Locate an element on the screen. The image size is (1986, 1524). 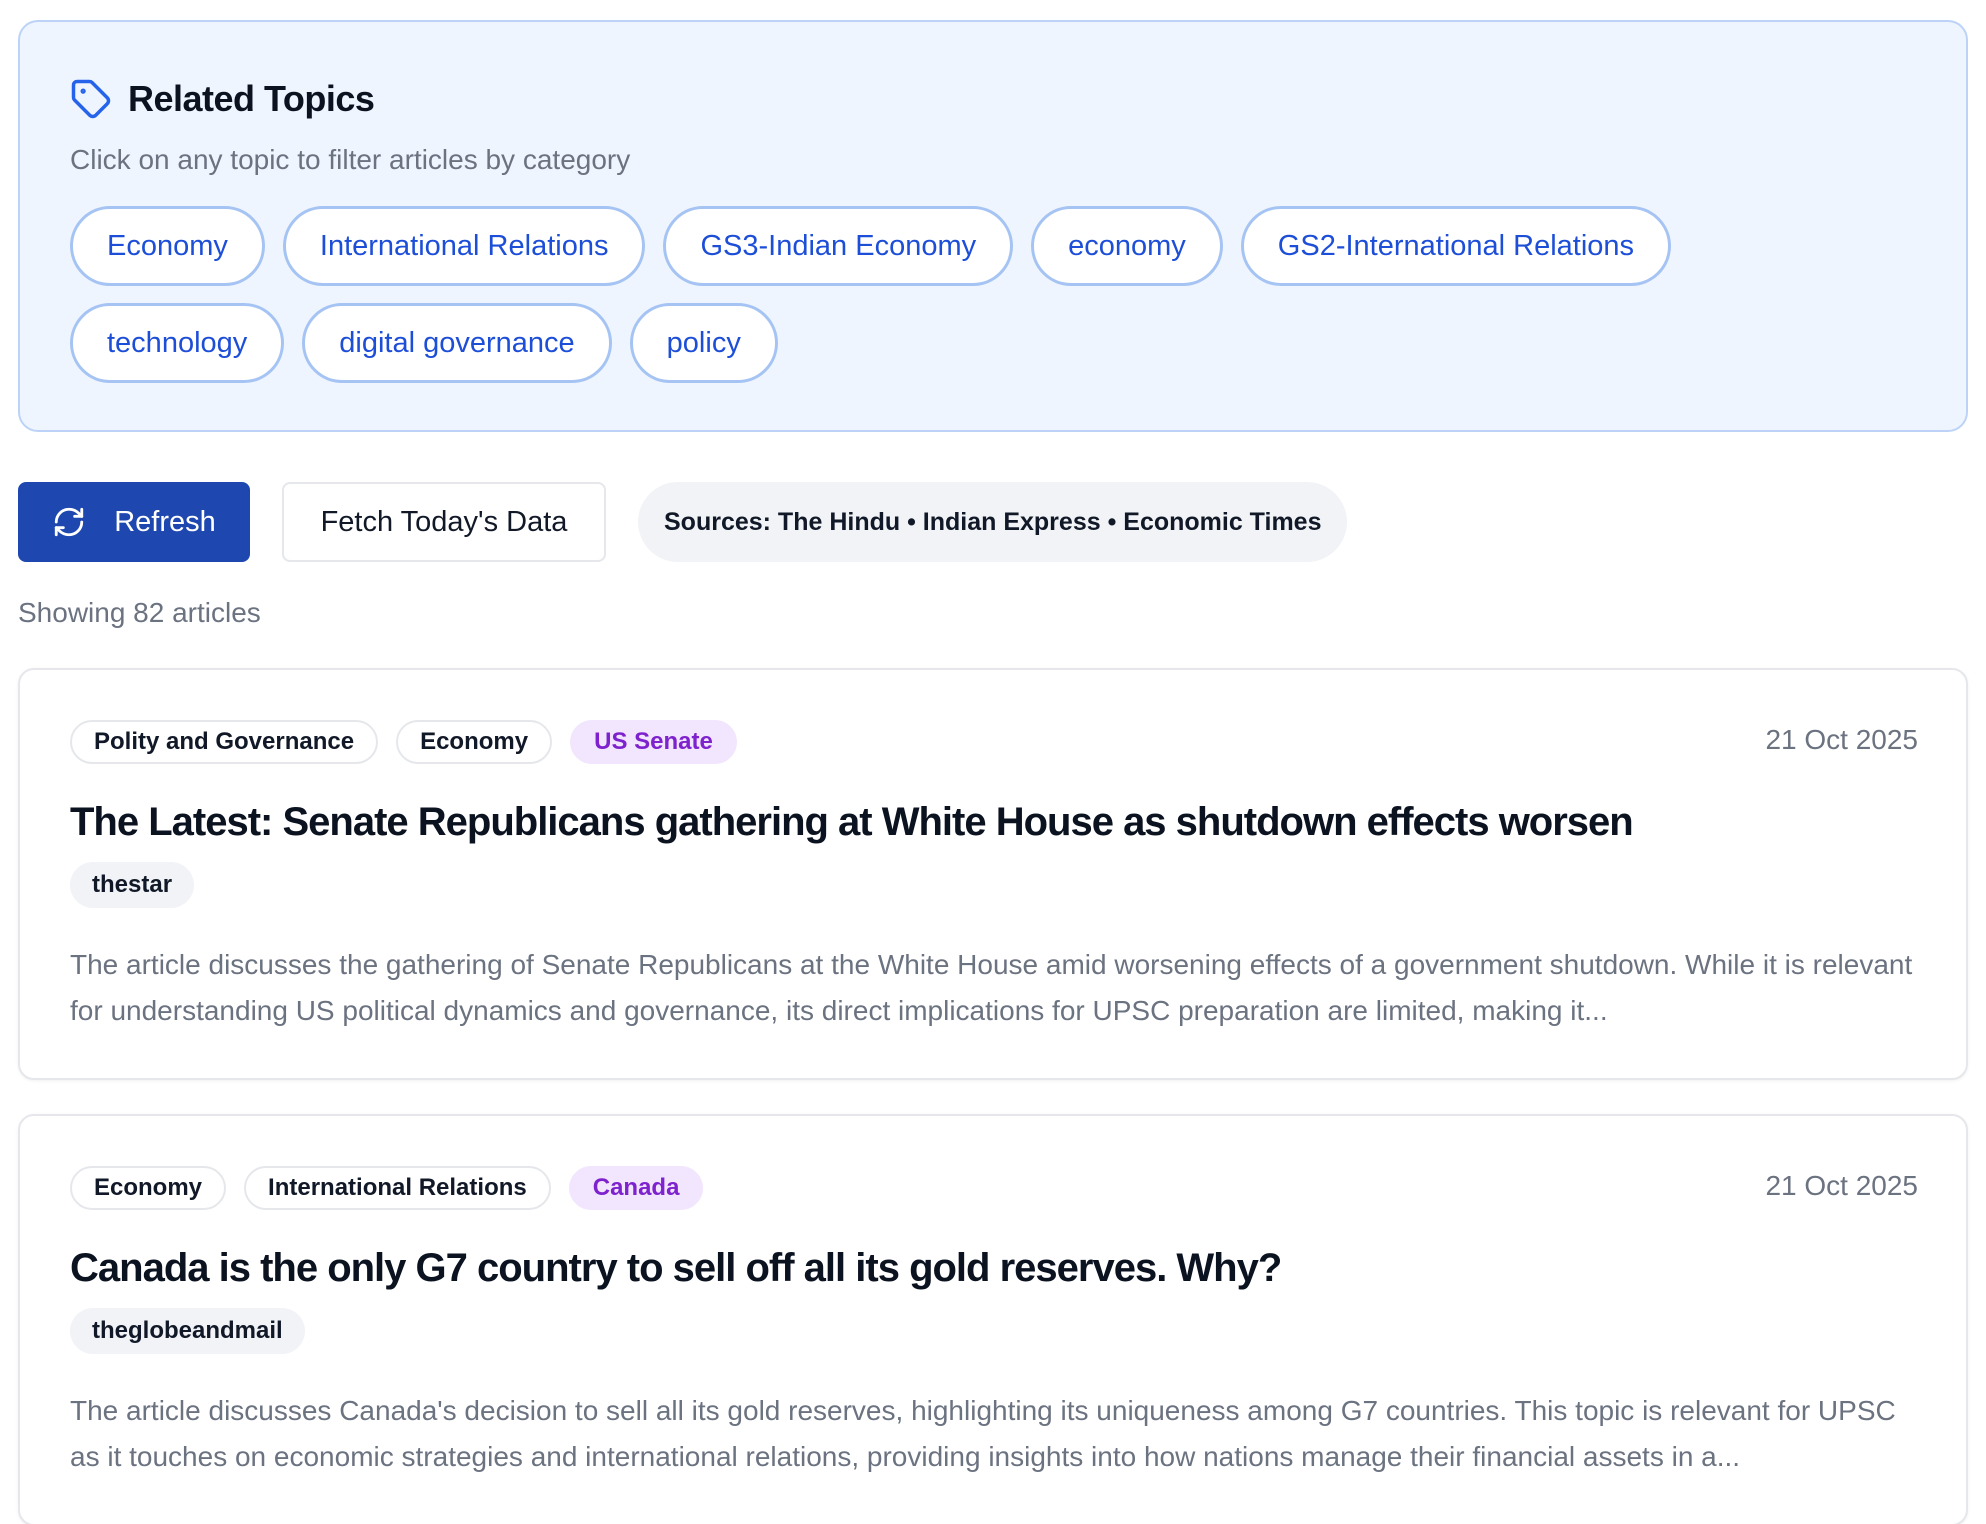
article-count: Showing 82 articles is located at coordinates (139, 612).